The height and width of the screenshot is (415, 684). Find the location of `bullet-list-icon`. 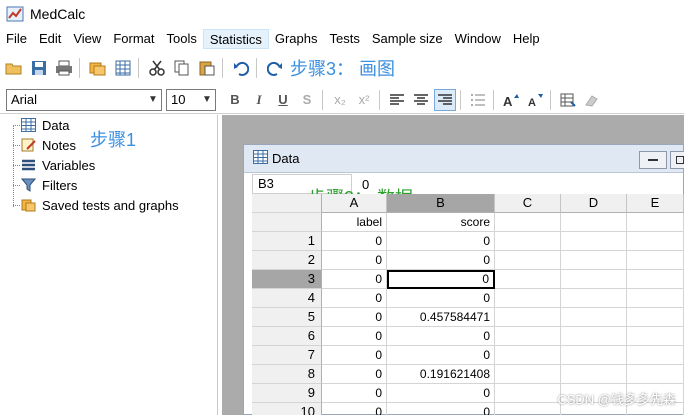

bullet-list-icon is located at coordinates (478, 100).